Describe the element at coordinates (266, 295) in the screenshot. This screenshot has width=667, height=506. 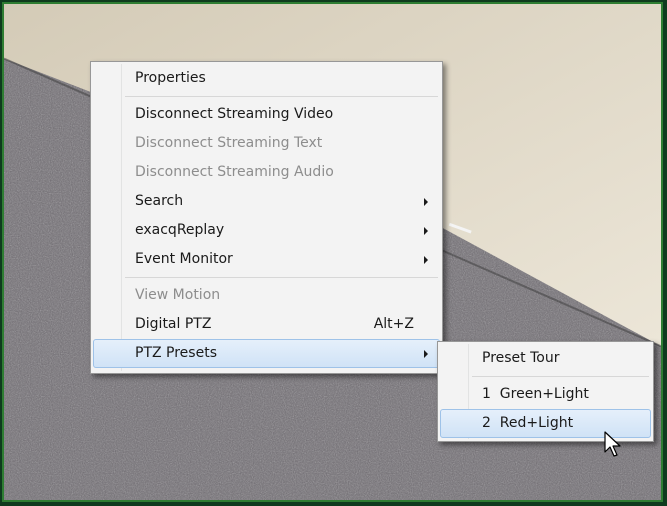
I see `menu-item-view-motion: View Motion` at that location.